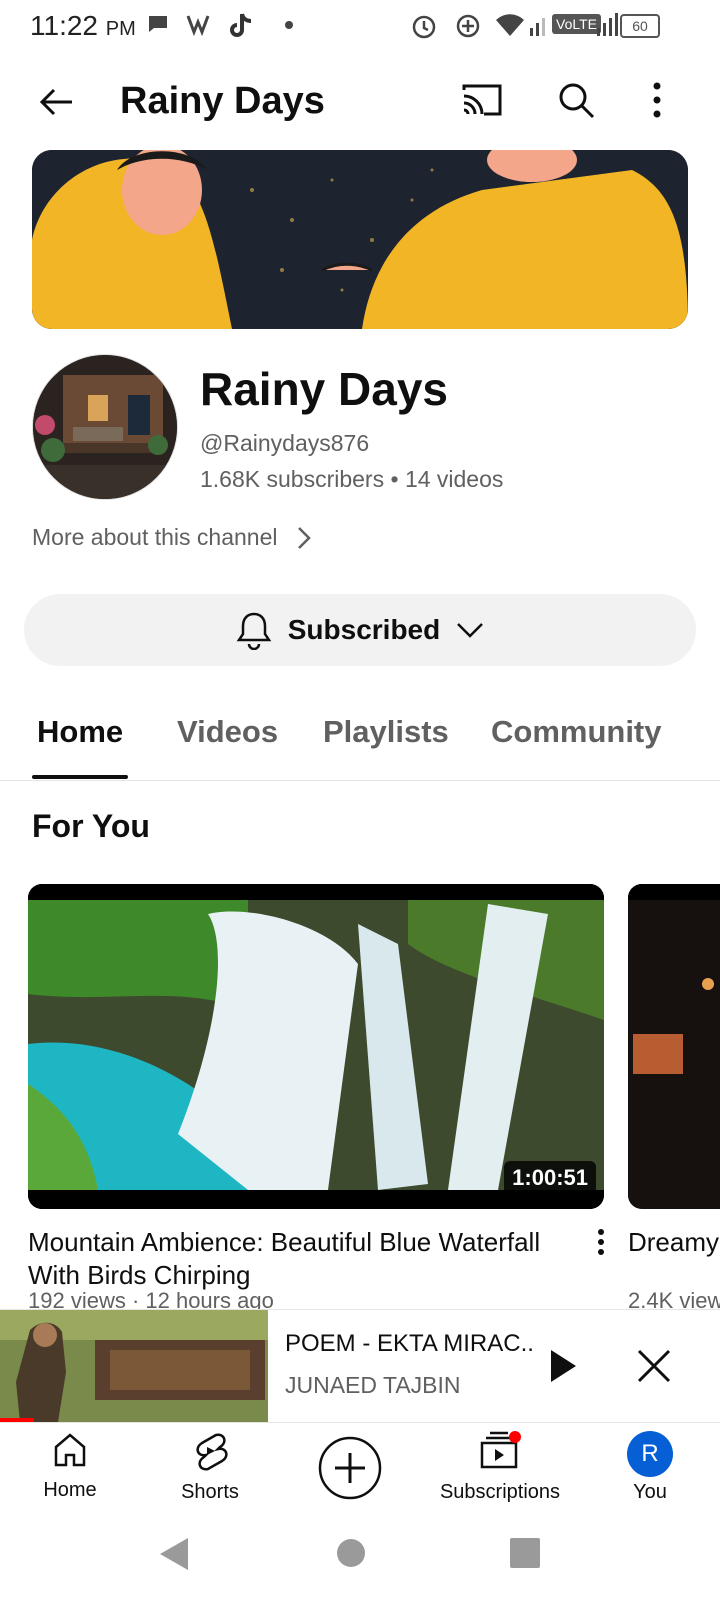 The height and width of the screenshot is (1612, 720). Describe the element at coordinates (324, 389) in the screenshot. I see `channel-name: Rainy Days` at that location.